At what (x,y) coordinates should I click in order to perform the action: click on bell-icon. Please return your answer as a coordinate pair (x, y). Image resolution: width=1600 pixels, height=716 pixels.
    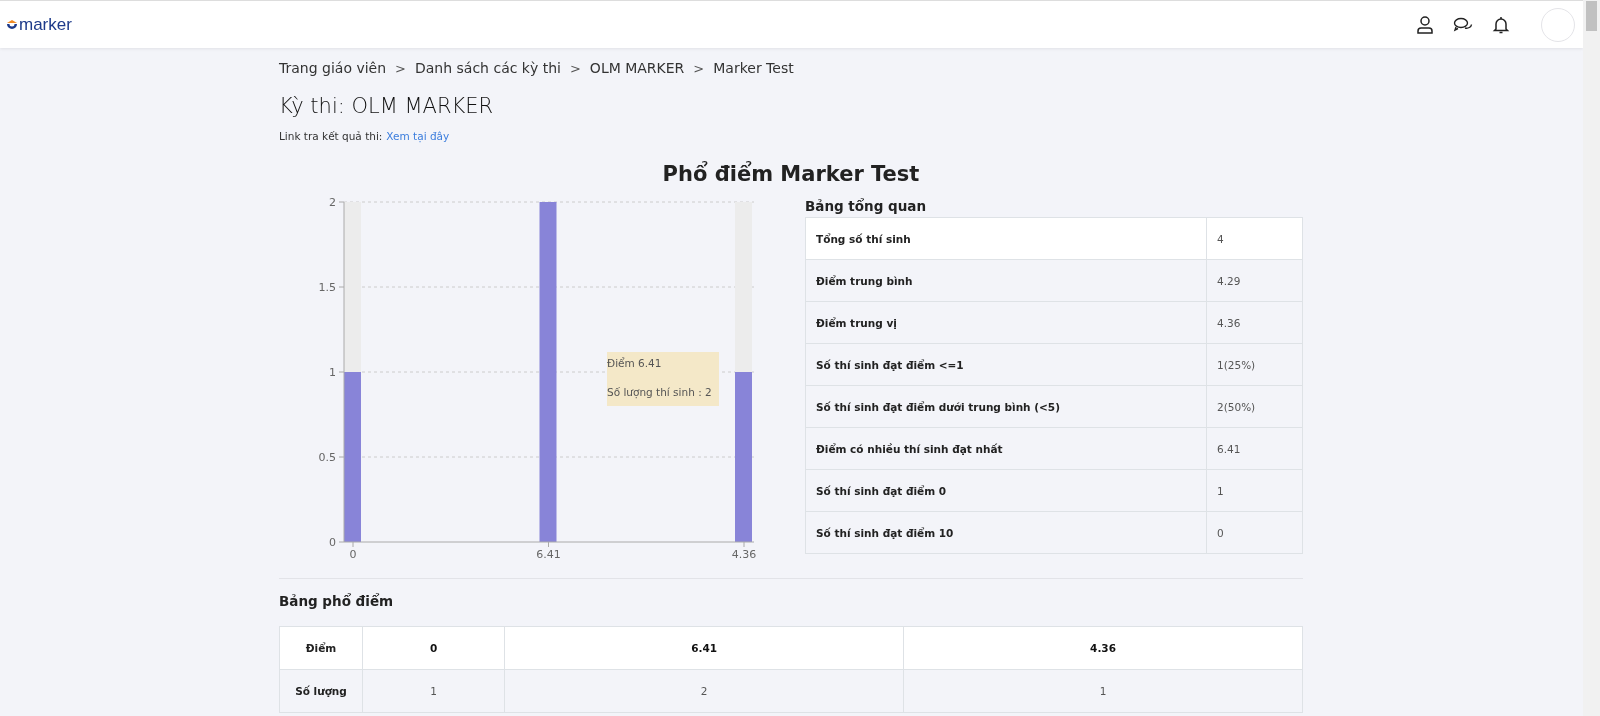
    Looking at the image, I should click on (1501, 24).